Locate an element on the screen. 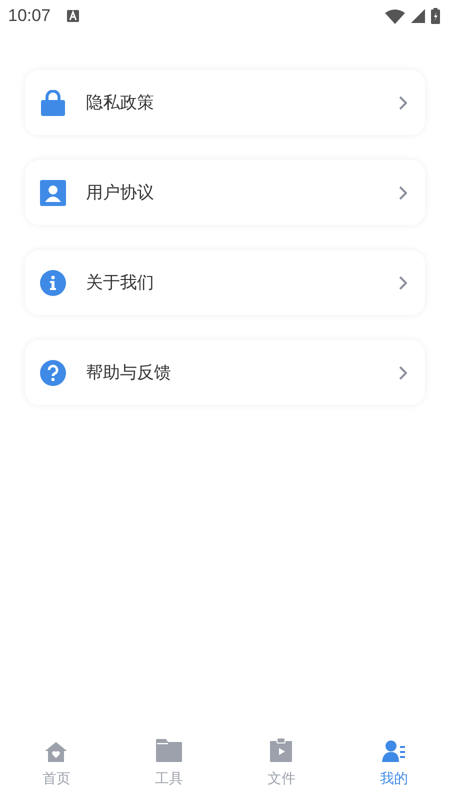 This screenshot has width=450, height=801. contact-card-icon is located at coordinates (53, 193).